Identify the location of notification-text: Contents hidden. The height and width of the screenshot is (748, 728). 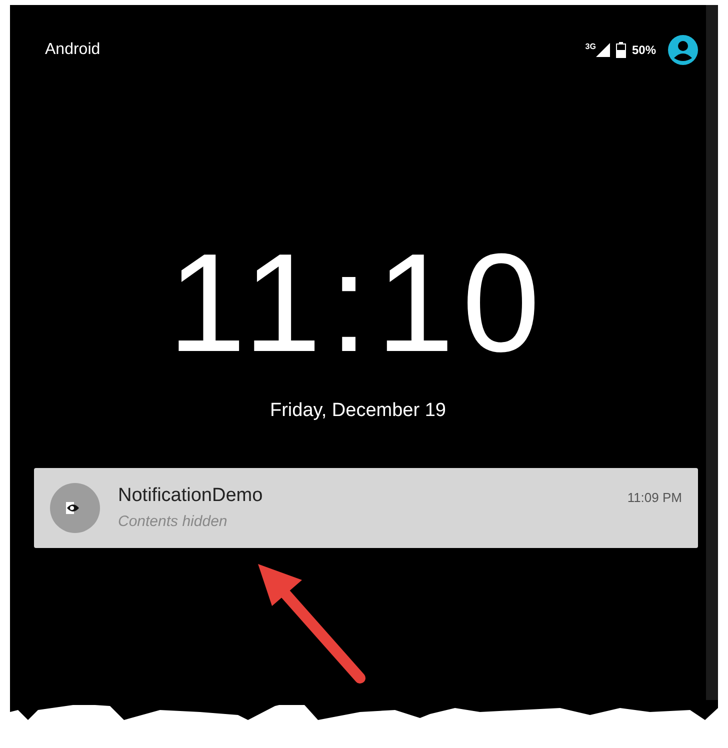
(173, 522).